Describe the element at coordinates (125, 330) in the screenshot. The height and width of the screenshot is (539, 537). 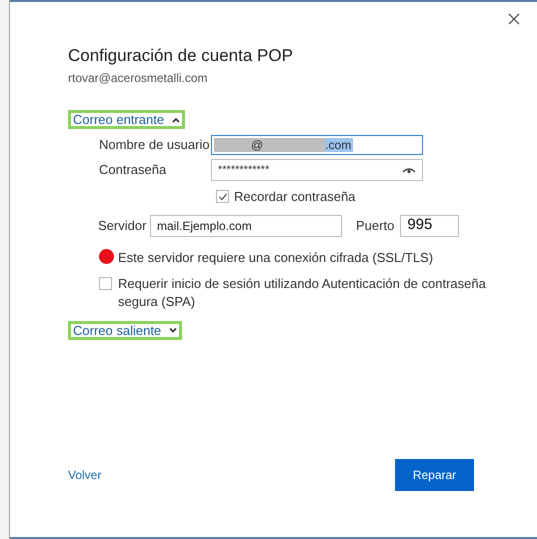
I see `section-toggle: Correo saliente` at that location.